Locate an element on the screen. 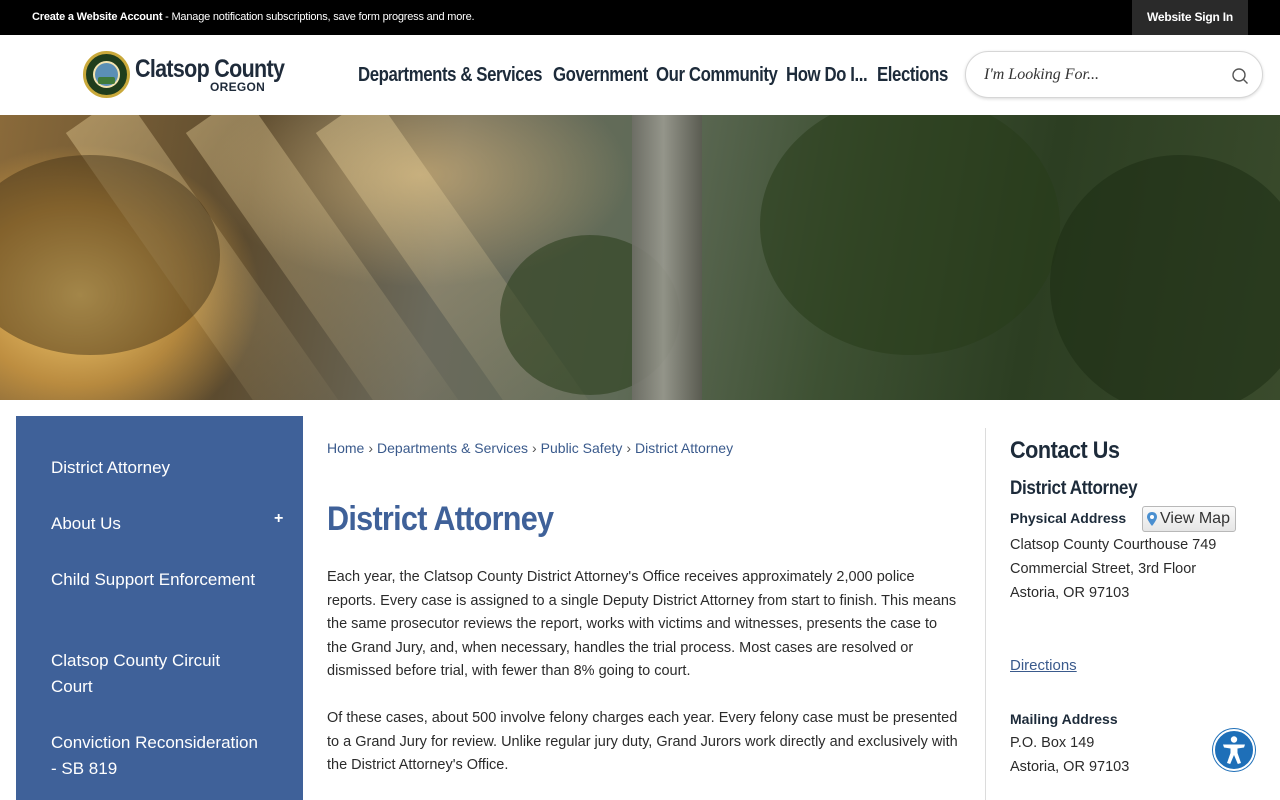  breadcrumb-public-safety: Public Safety is located at coordinates (582, 448).